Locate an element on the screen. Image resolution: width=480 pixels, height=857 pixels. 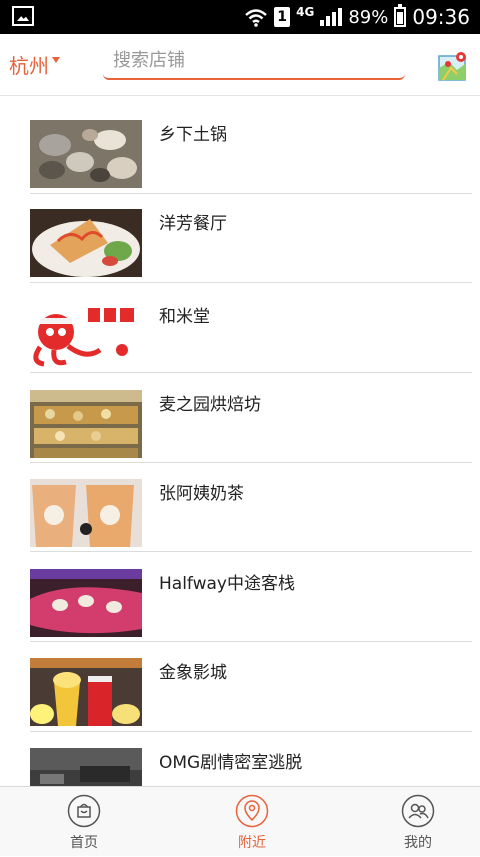
tab-nearby: 附近 is located at coordinates (252, 822).